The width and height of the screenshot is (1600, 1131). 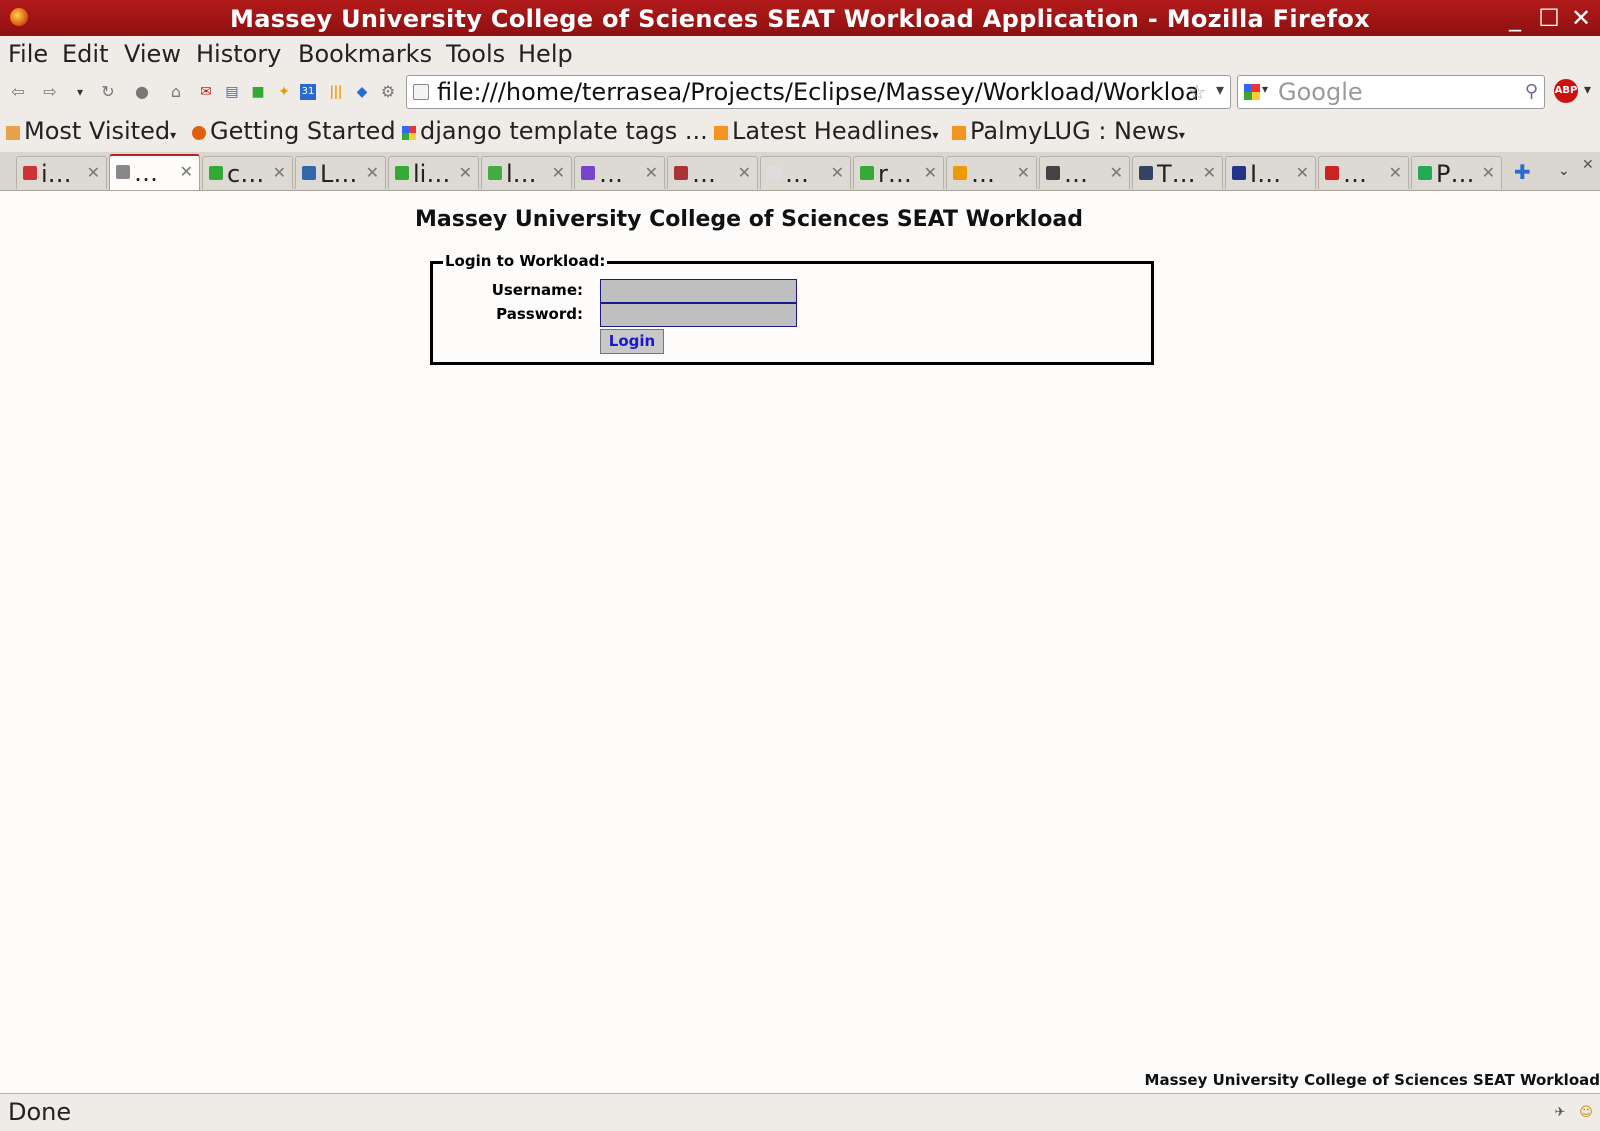 What do you see at coordinates (108, 92) in the screenshot?
I see `reload-icon: ↻` at bounding box center [108, 92].